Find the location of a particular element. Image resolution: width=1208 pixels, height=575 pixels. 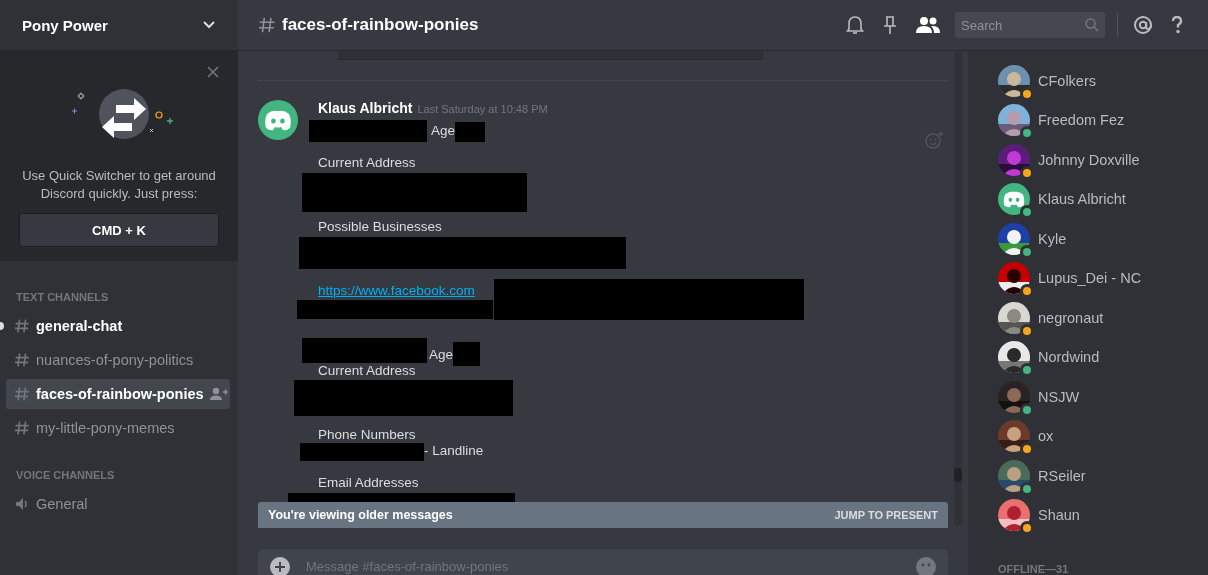

member-item: NSJW is located at coordinates (1103, 397).